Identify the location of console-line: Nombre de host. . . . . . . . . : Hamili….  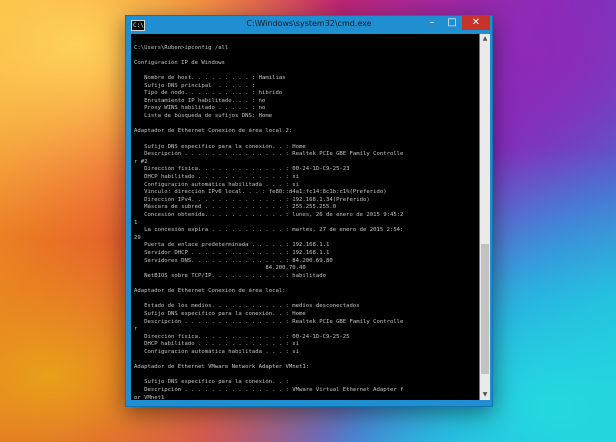
(210, 78).